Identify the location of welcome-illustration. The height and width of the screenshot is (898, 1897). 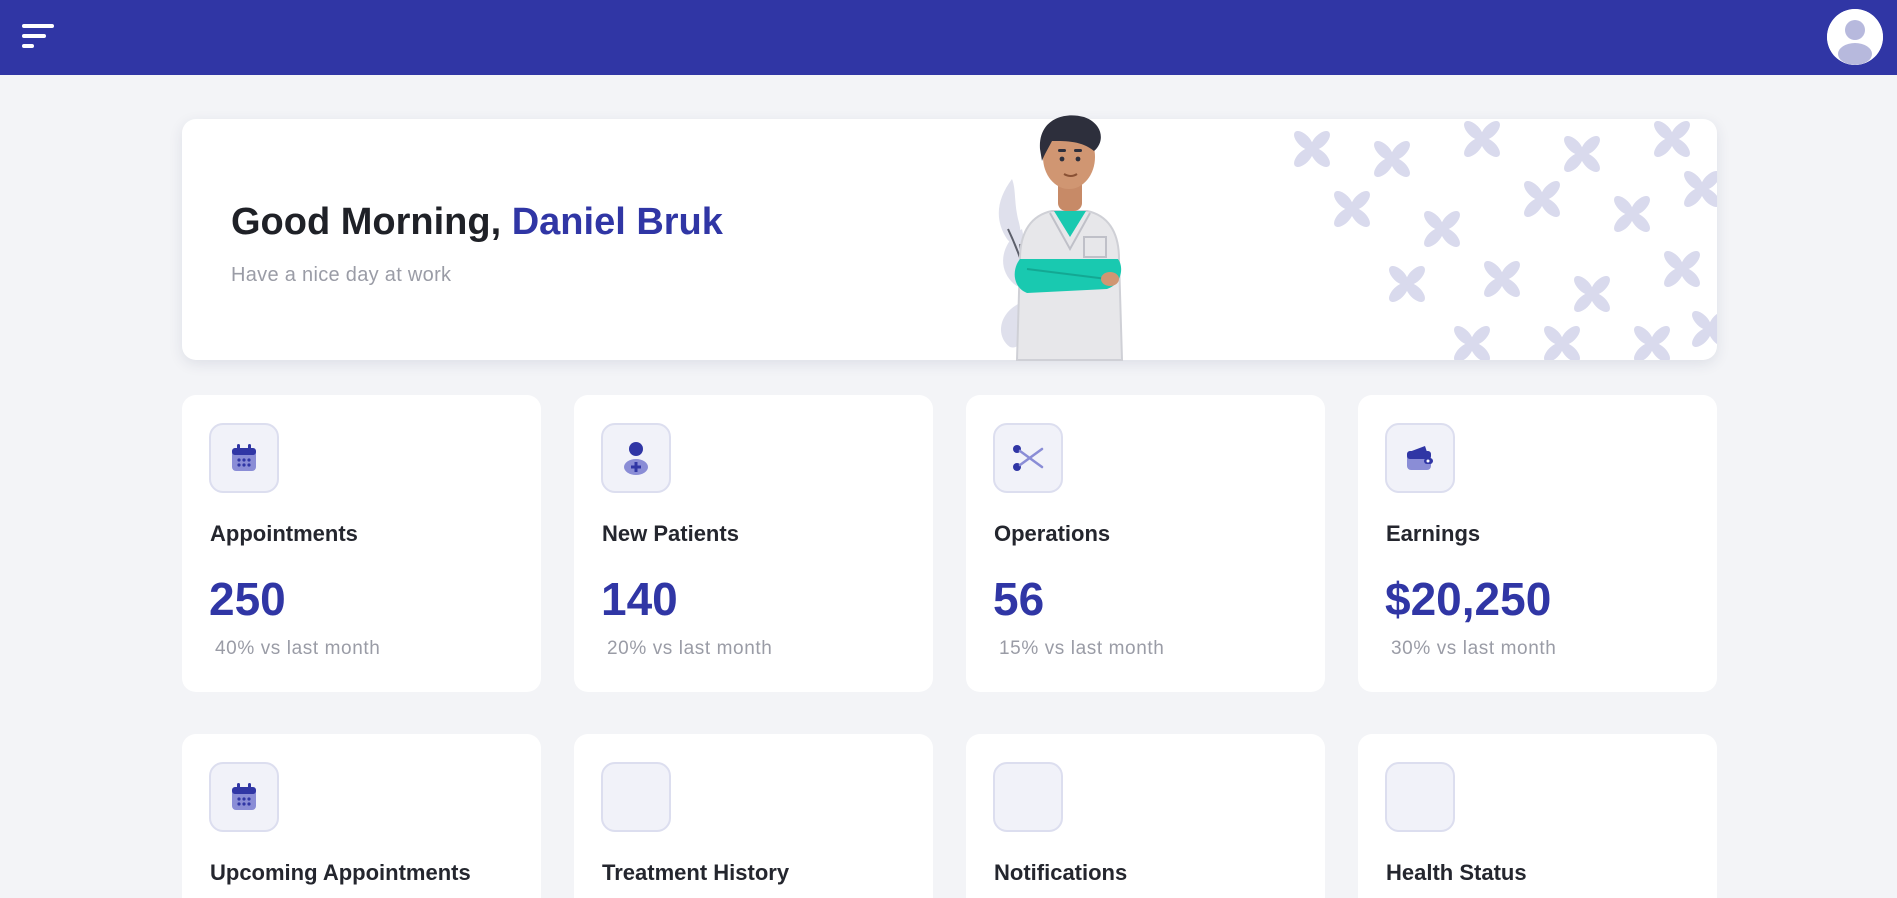
(1357, 238).